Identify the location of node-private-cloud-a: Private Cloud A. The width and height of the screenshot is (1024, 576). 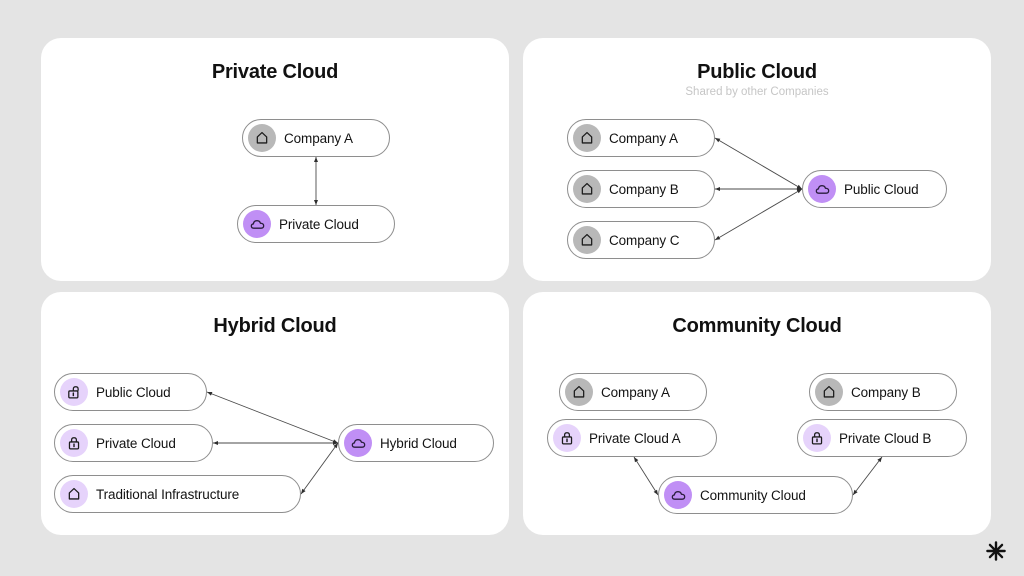
(632, 438).